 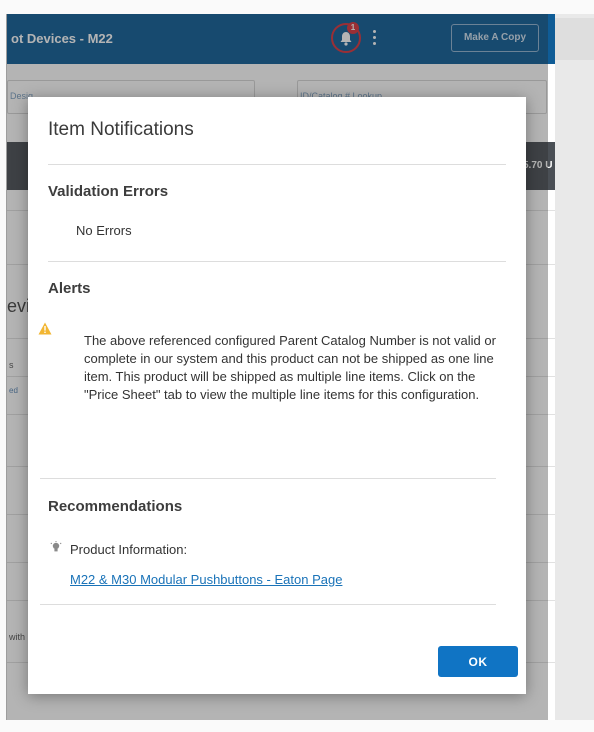 What do you see at coordinates (574, 367) in the screenshot?
I see `right-panel-strip` at bounding box center [574, 367].